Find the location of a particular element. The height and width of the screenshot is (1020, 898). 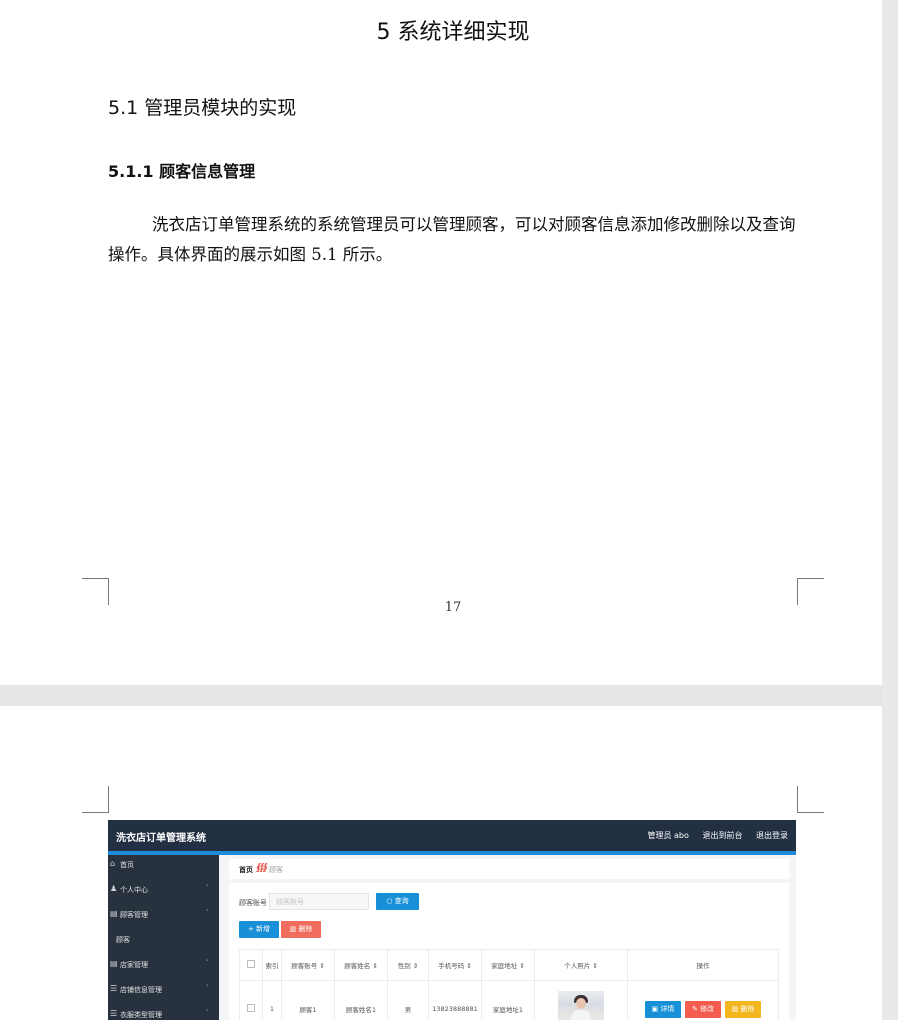

breadcrumb-current: 顾客 is located at coordinates (276, 870).